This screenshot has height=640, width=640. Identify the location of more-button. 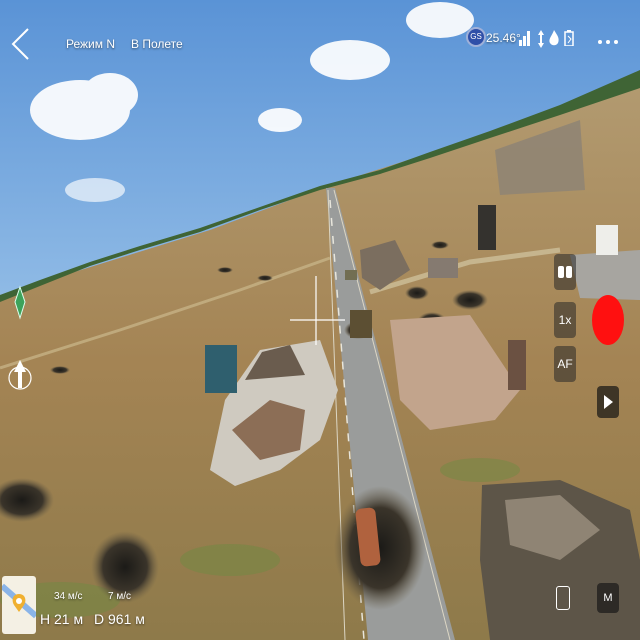
(609, 40).